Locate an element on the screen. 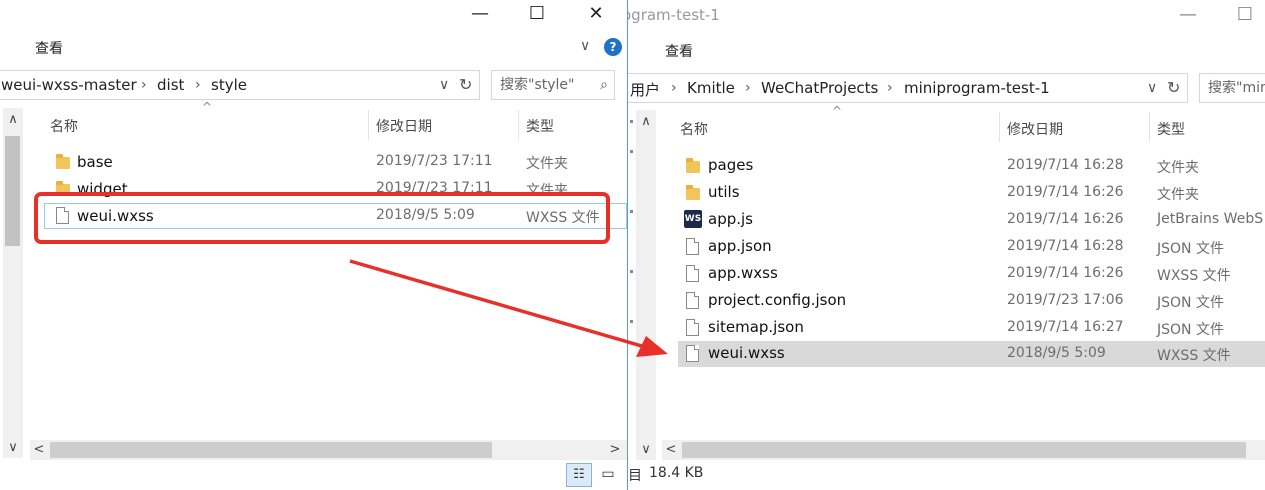 The width and height of the screenshot is (1265, 490). red-highlight-box is located at coordinates (322, 218).